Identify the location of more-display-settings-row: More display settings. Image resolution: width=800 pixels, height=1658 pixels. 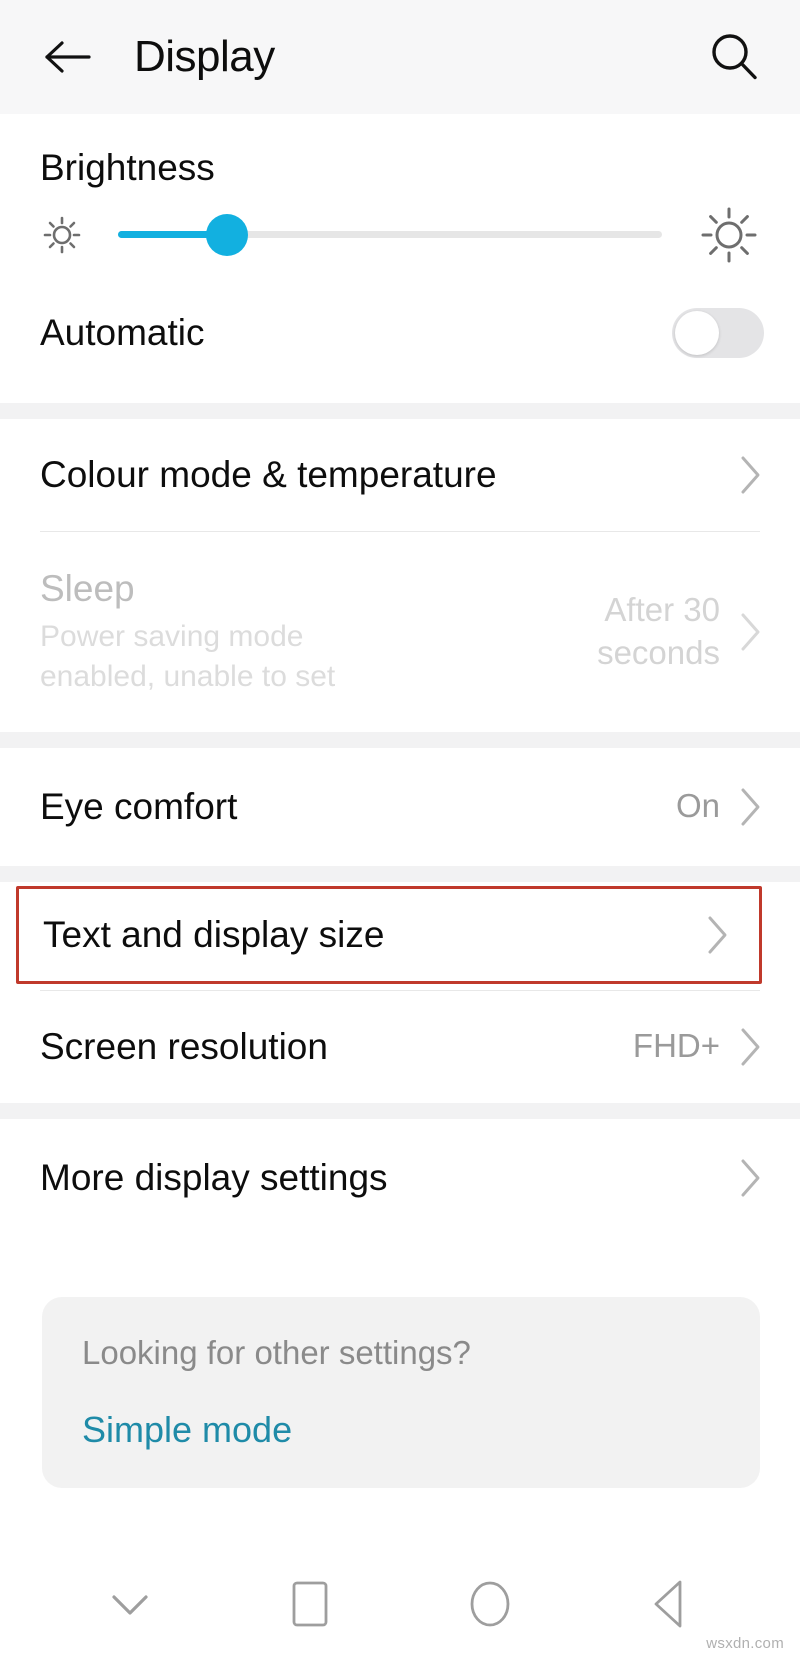
(400, 1177).